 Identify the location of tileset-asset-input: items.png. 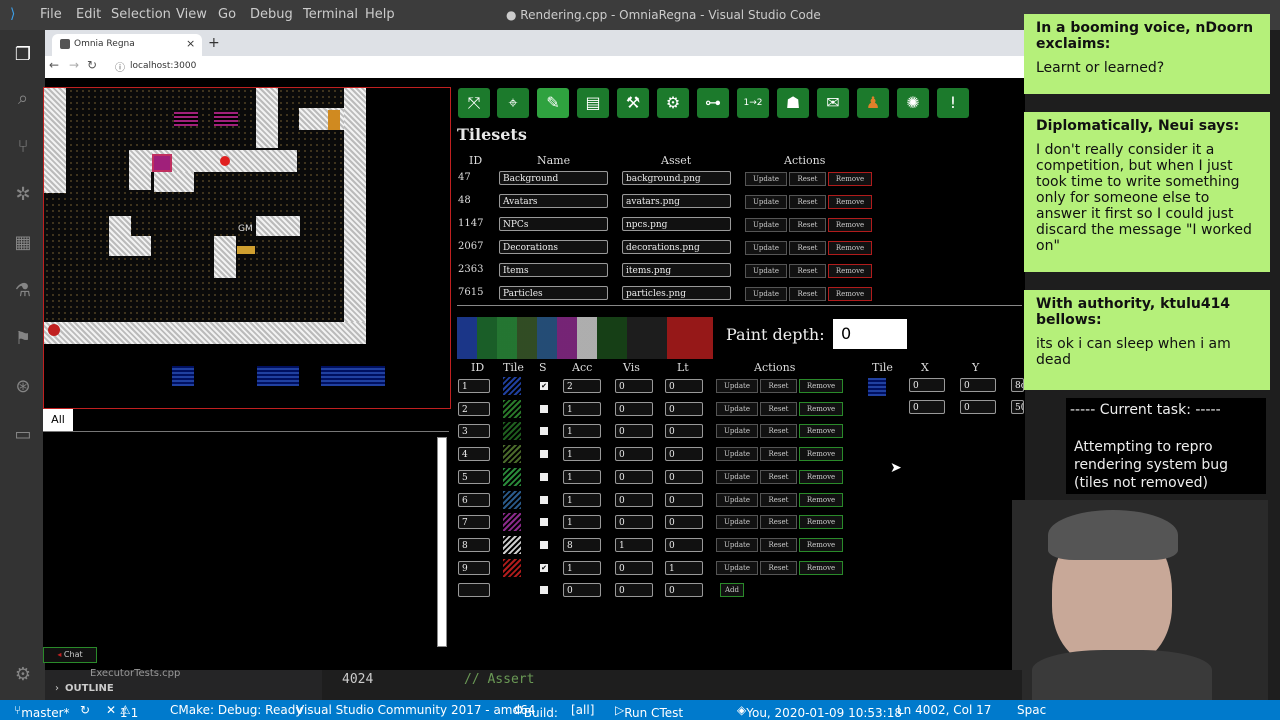
(676, 270).